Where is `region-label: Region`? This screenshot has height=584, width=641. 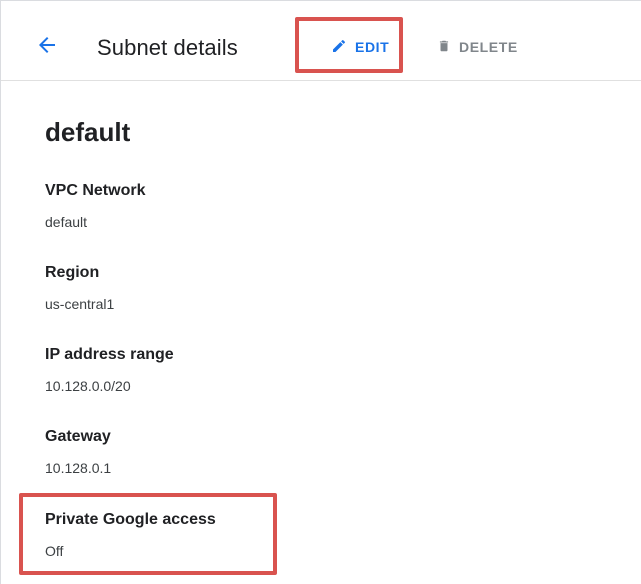 region-label: Region is located at coordinates (72, 272).